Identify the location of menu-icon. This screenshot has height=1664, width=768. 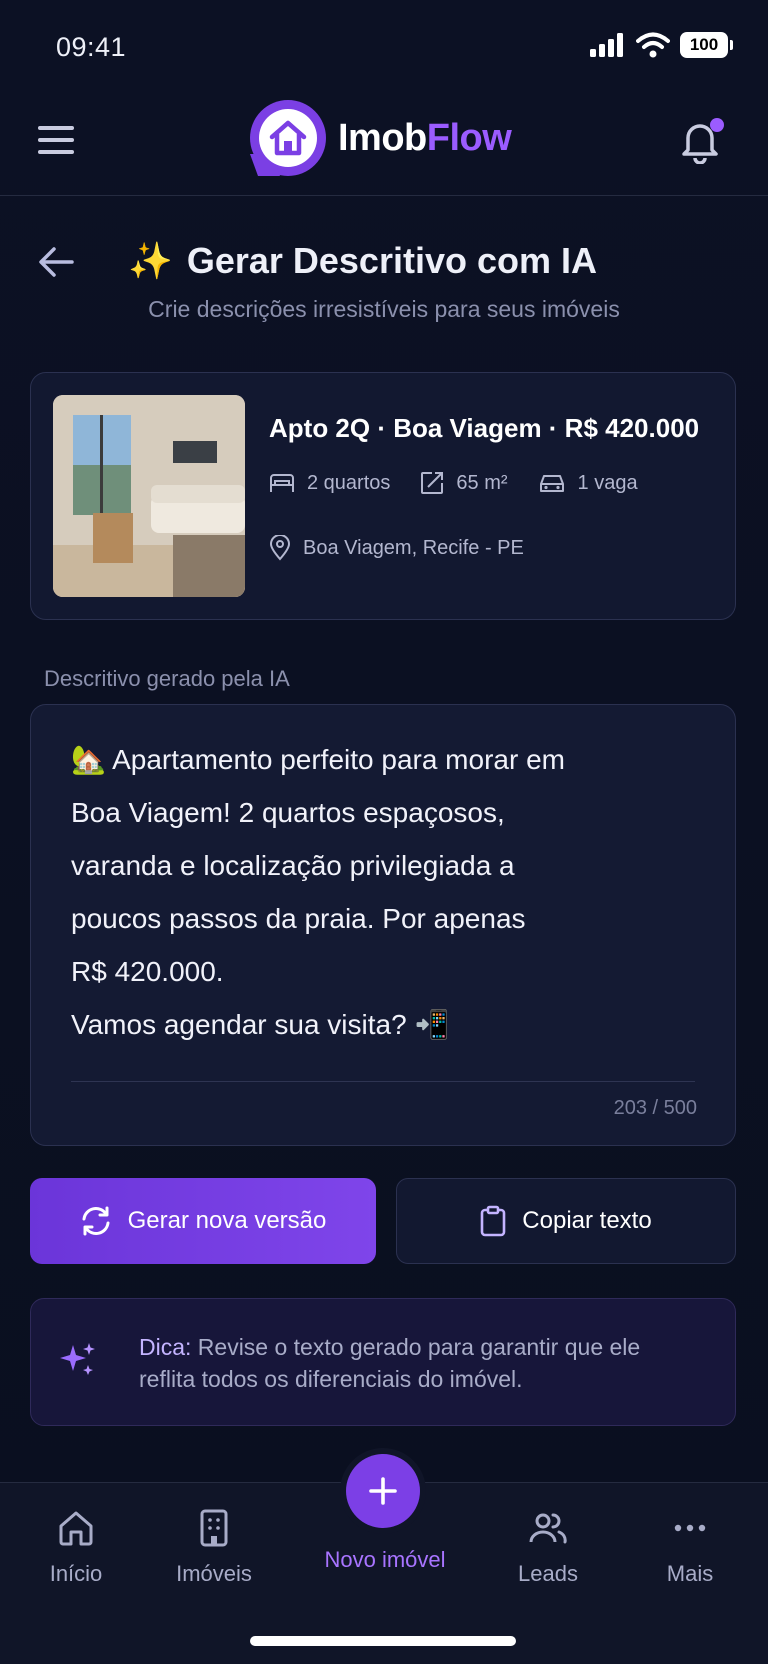
(56, 128).